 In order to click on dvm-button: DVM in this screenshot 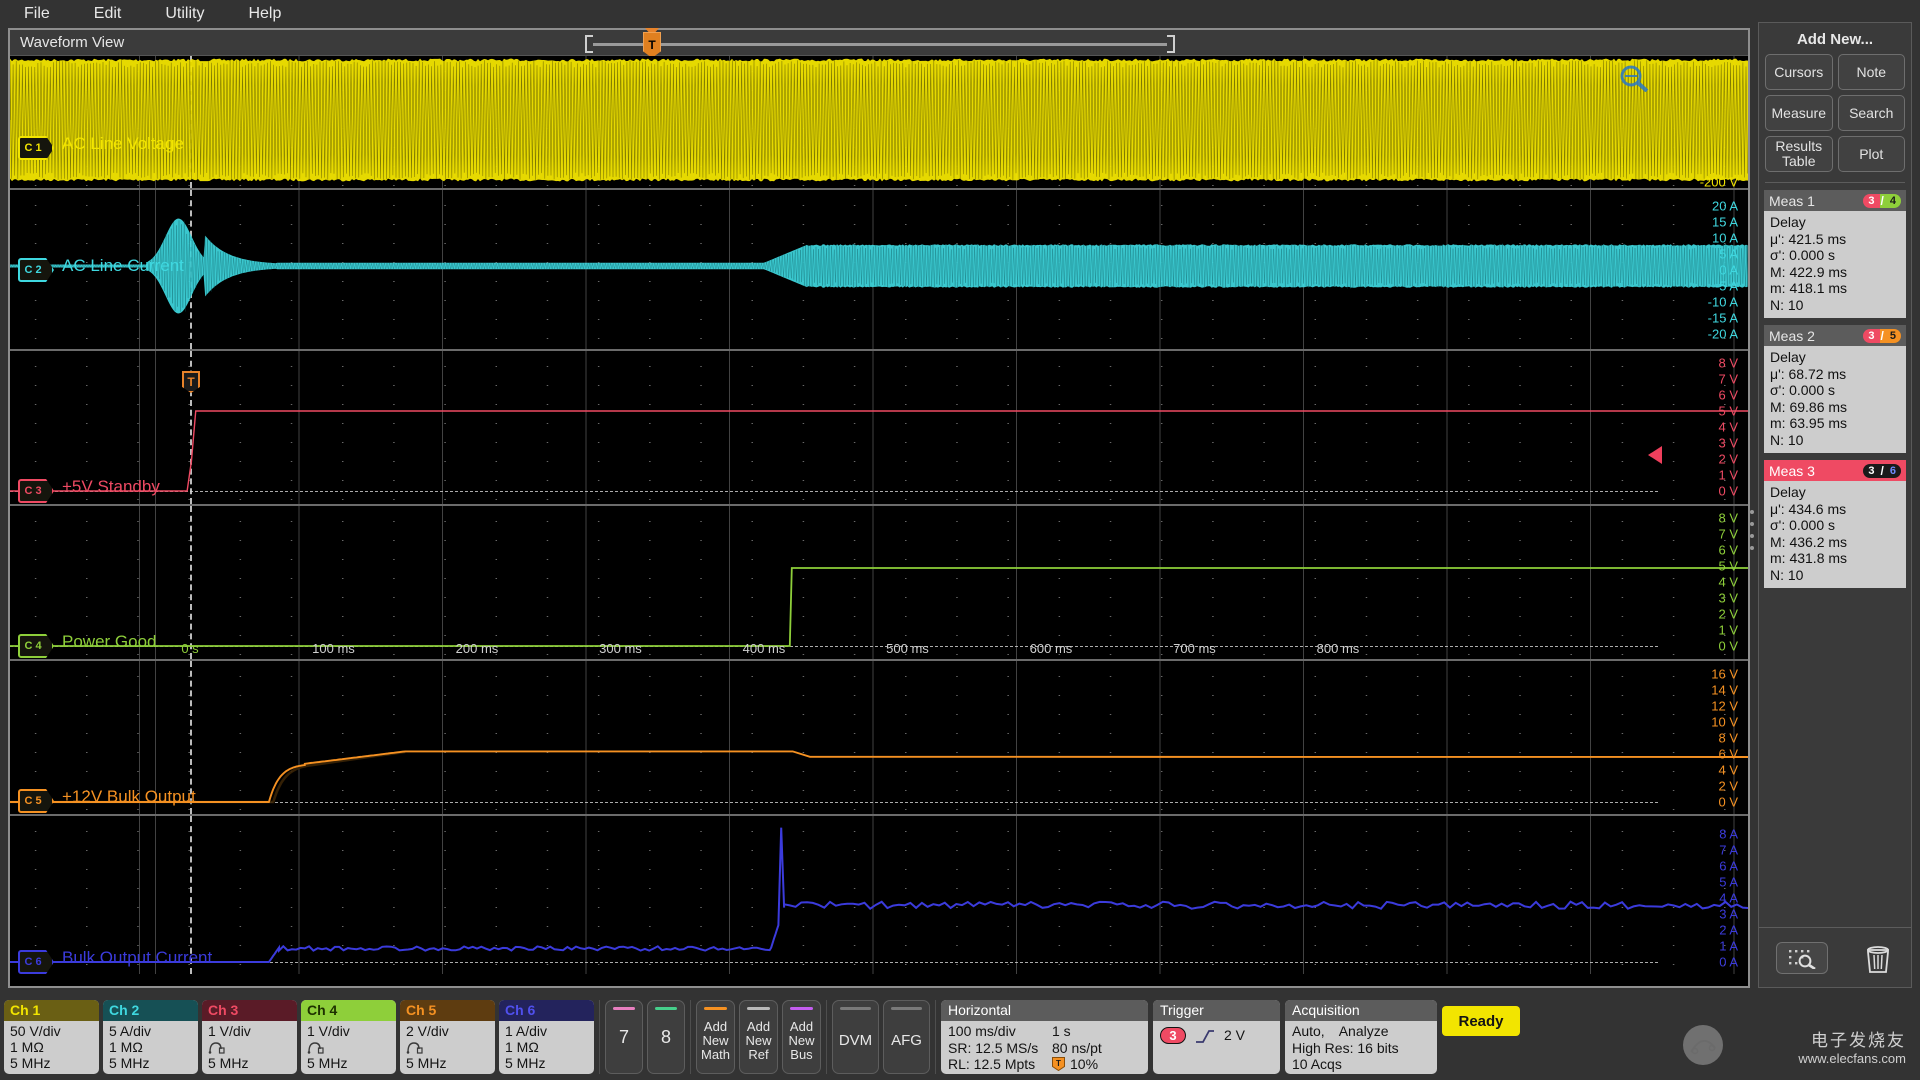, I will do `click(855, 1037)`.